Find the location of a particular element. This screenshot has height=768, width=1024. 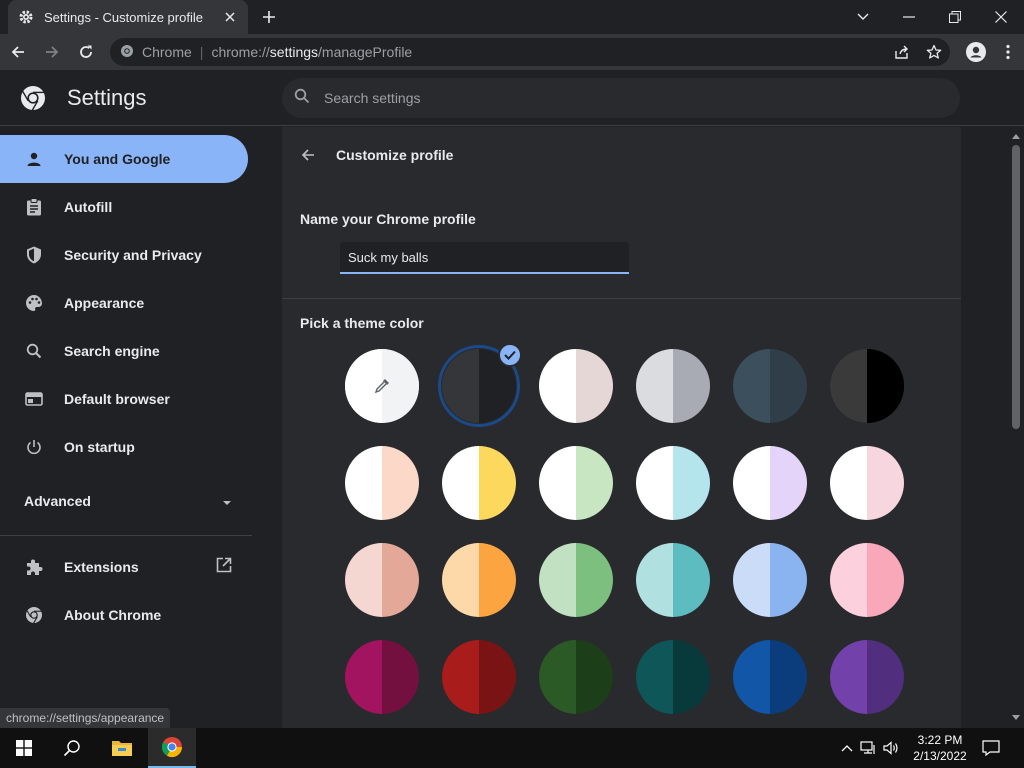

sidebar-advanced-toggle: Advanced is located at coordinates (128, 501).